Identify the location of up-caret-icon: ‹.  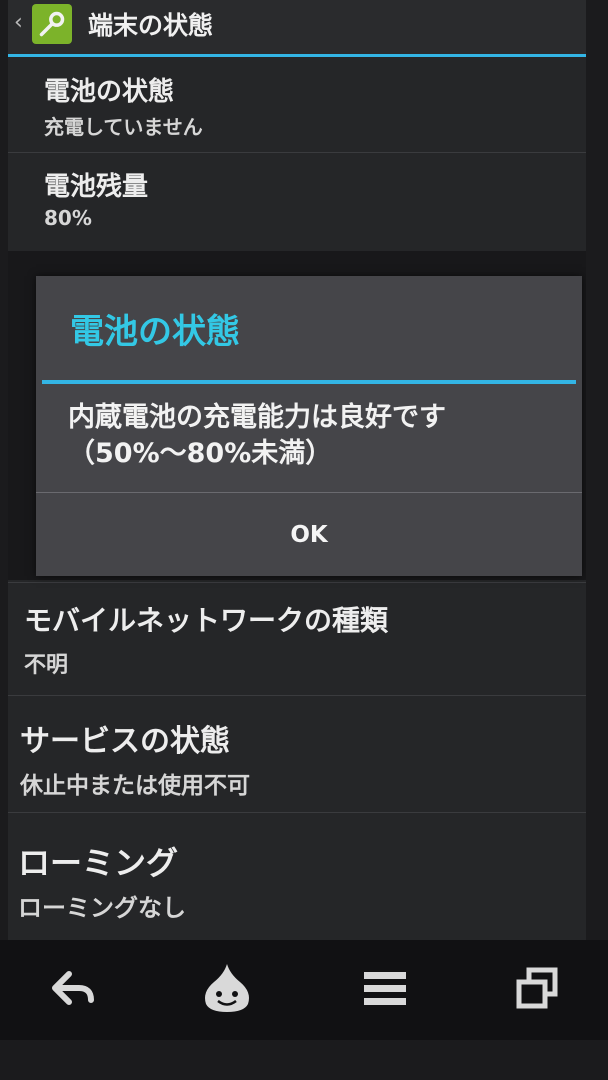
(18, 22).